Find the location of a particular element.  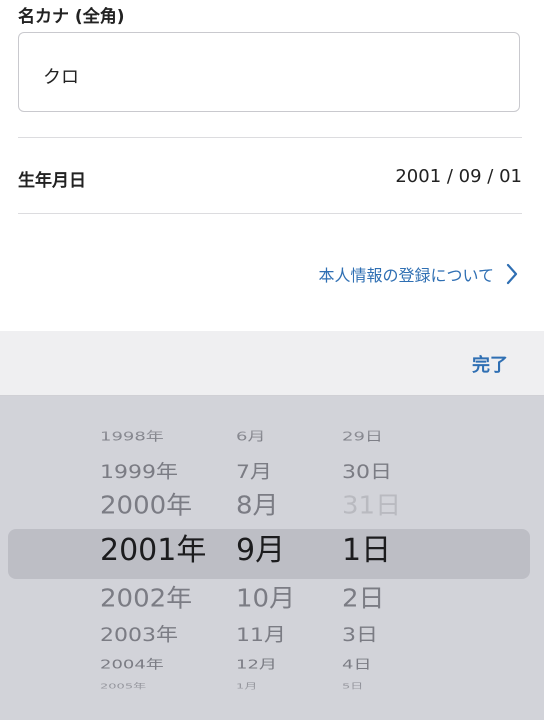

identity-info-link-label: 本人情報の登録について is located at coordinates (406, 275).